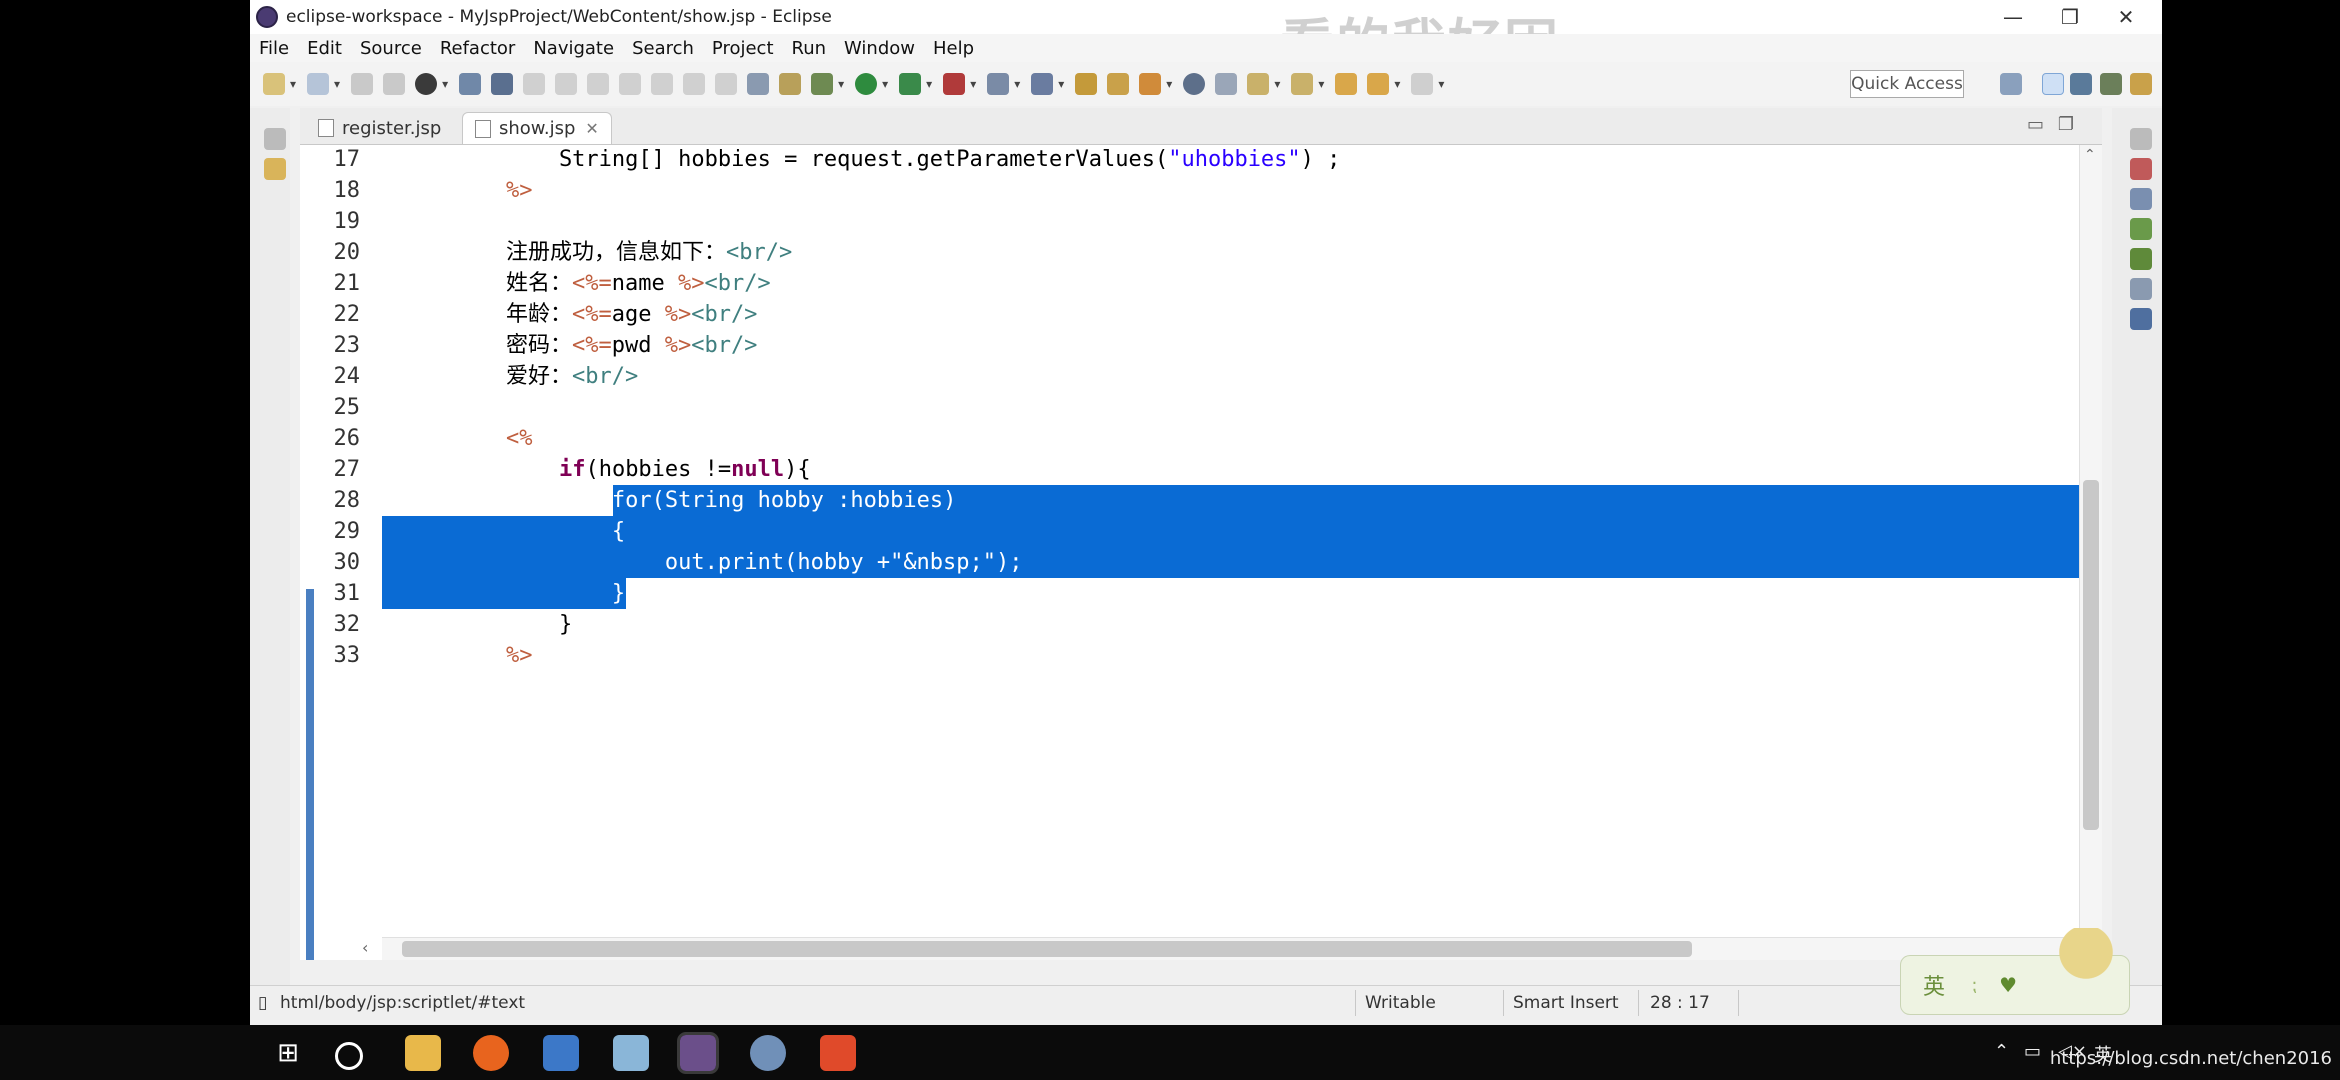  Describe the element at coordinates (1150, 84) in the screenshot. I see `search-icon` at that location.